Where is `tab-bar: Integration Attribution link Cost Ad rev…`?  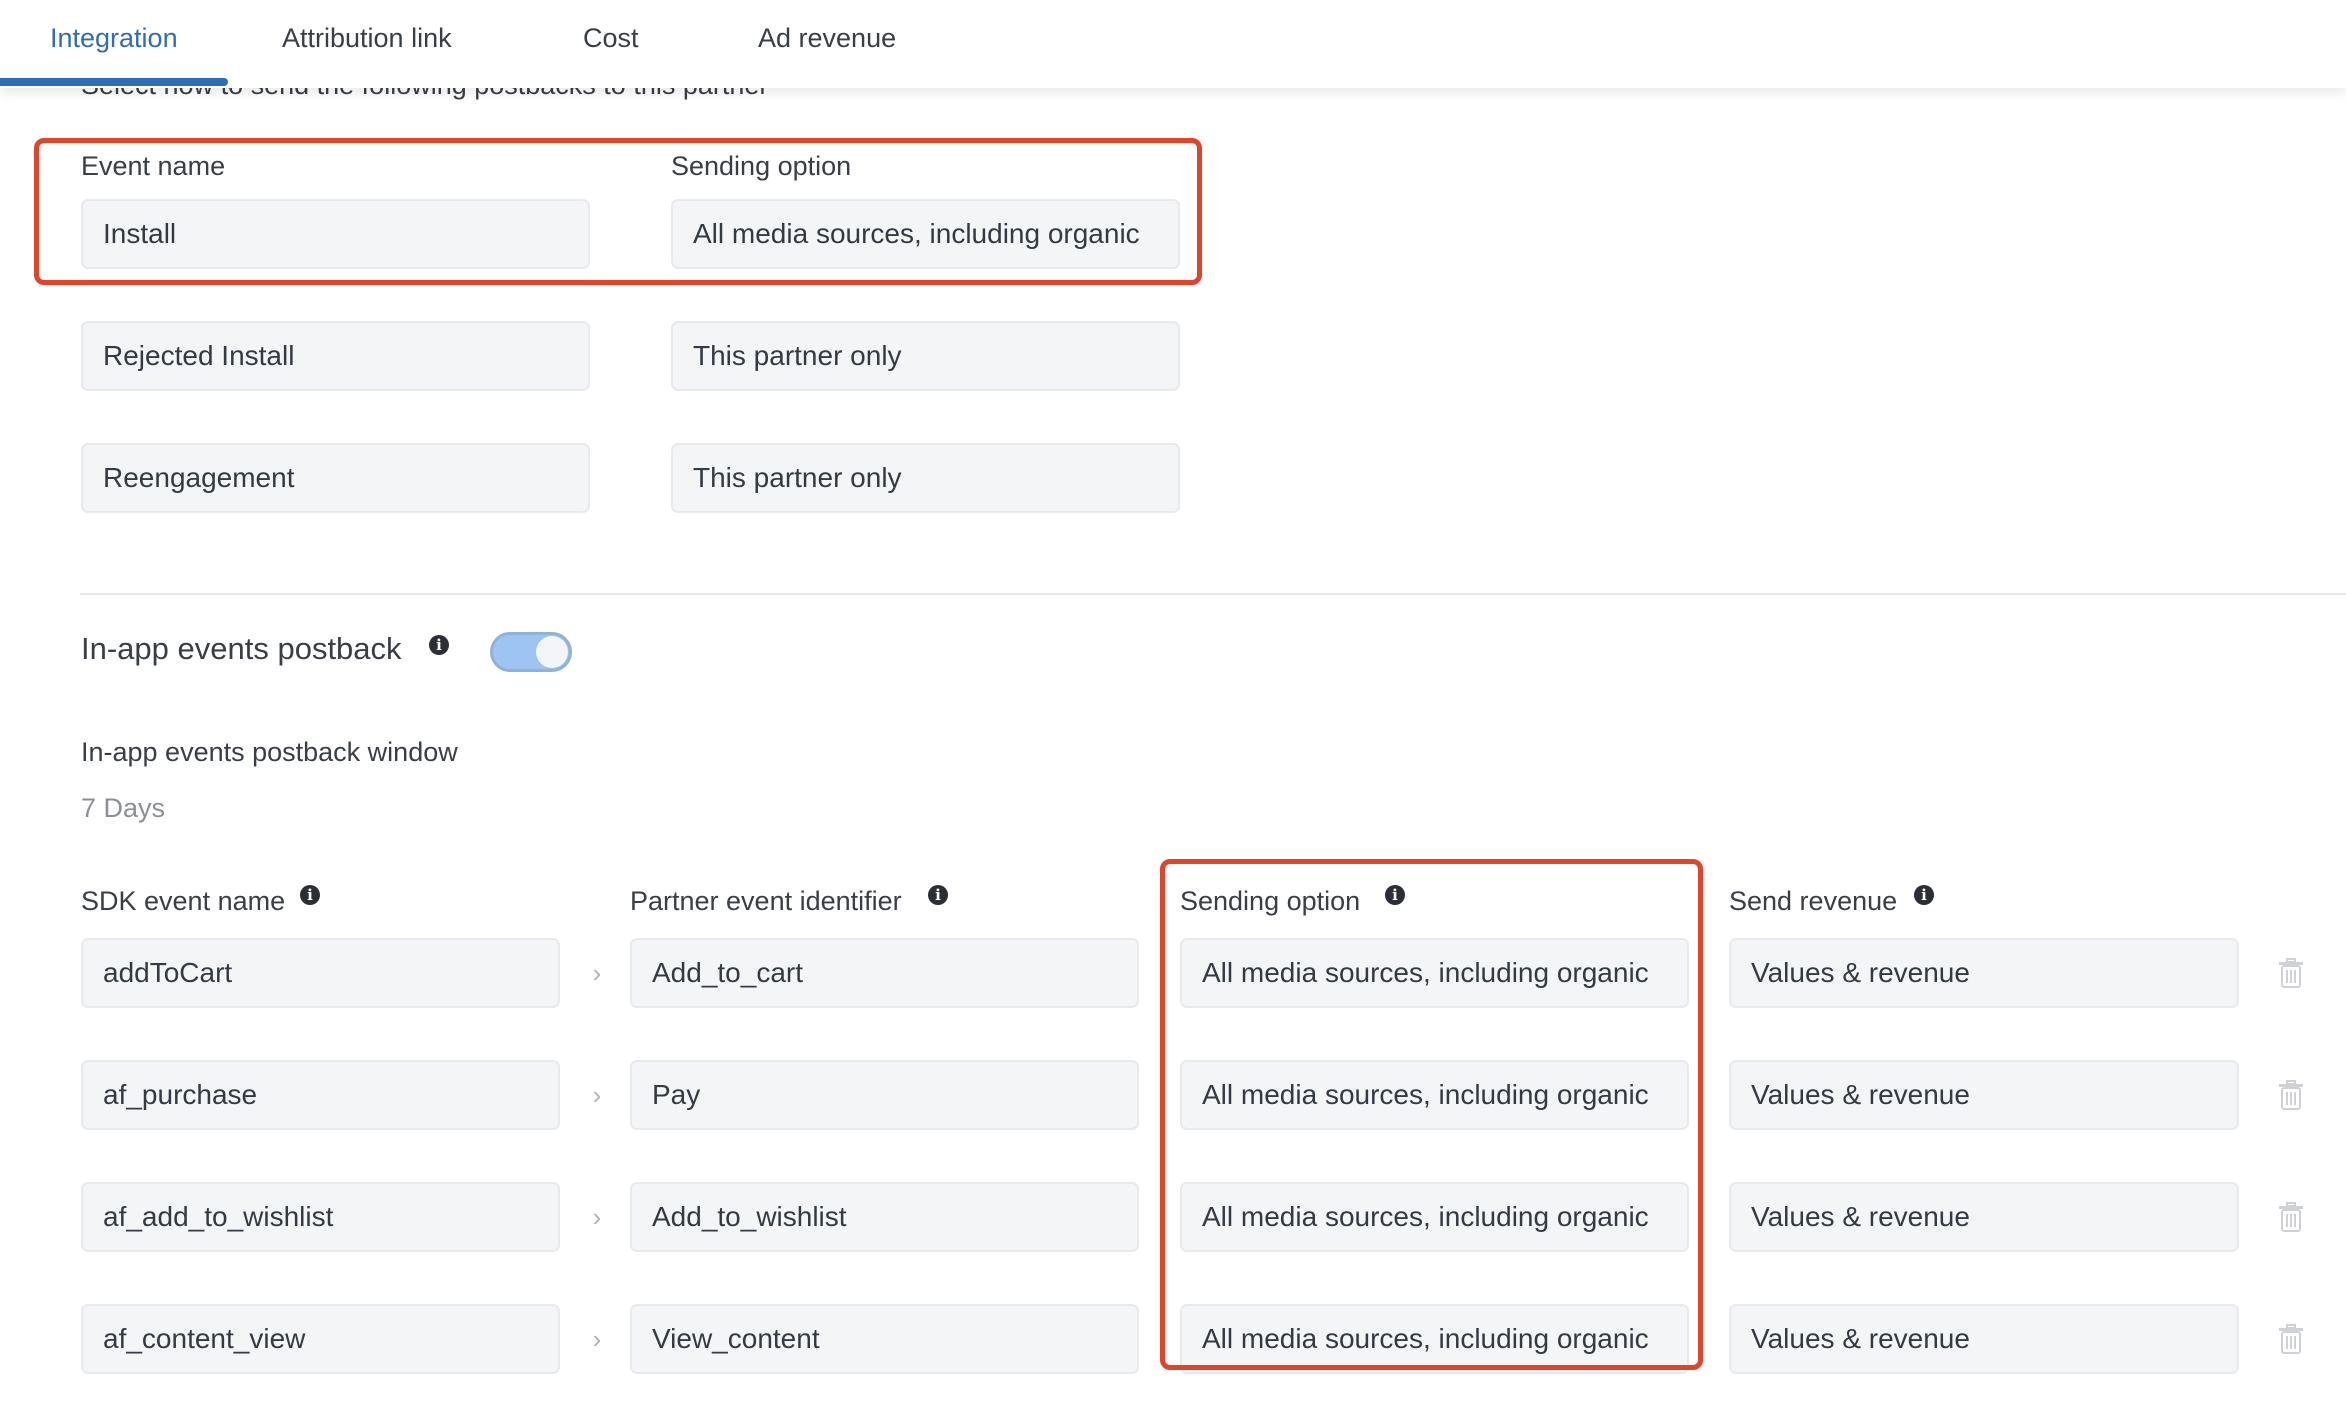 tab-bar: Integration Attribution link Cost Ad rev… is located at coordinates (1173, 44).